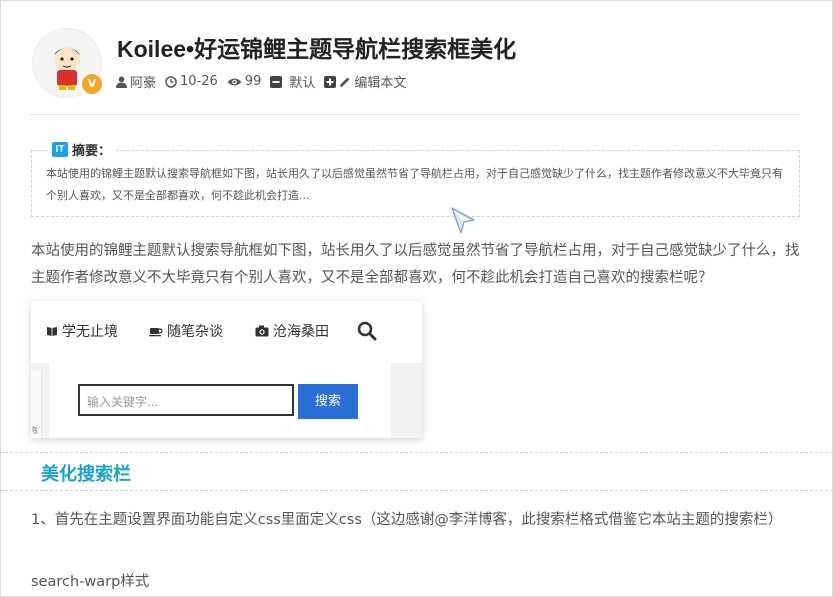 The height and width of the screenshot is (597, 833). Describe the element at coordinates (90, 582) in the screenshot. I see `code-label: search-warp样式` at that location.